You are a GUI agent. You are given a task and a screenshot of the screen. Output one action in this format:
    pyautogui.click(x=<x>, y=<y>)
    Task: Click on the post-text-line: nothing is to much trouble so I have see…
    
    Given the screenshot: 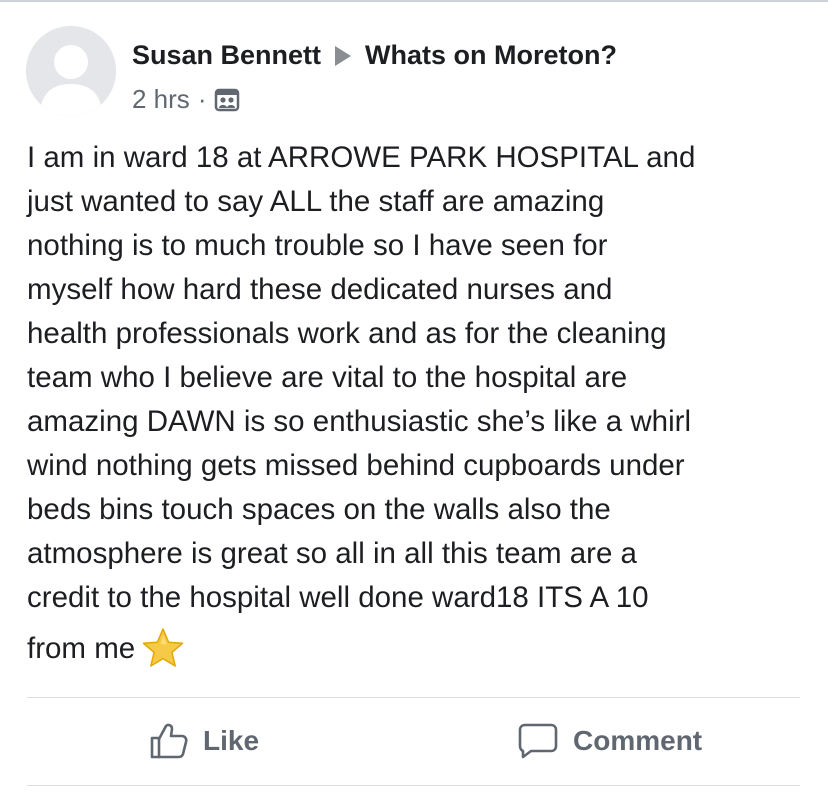 What is the action you would take?
    pyautogui.click(x=317, y=245)
    